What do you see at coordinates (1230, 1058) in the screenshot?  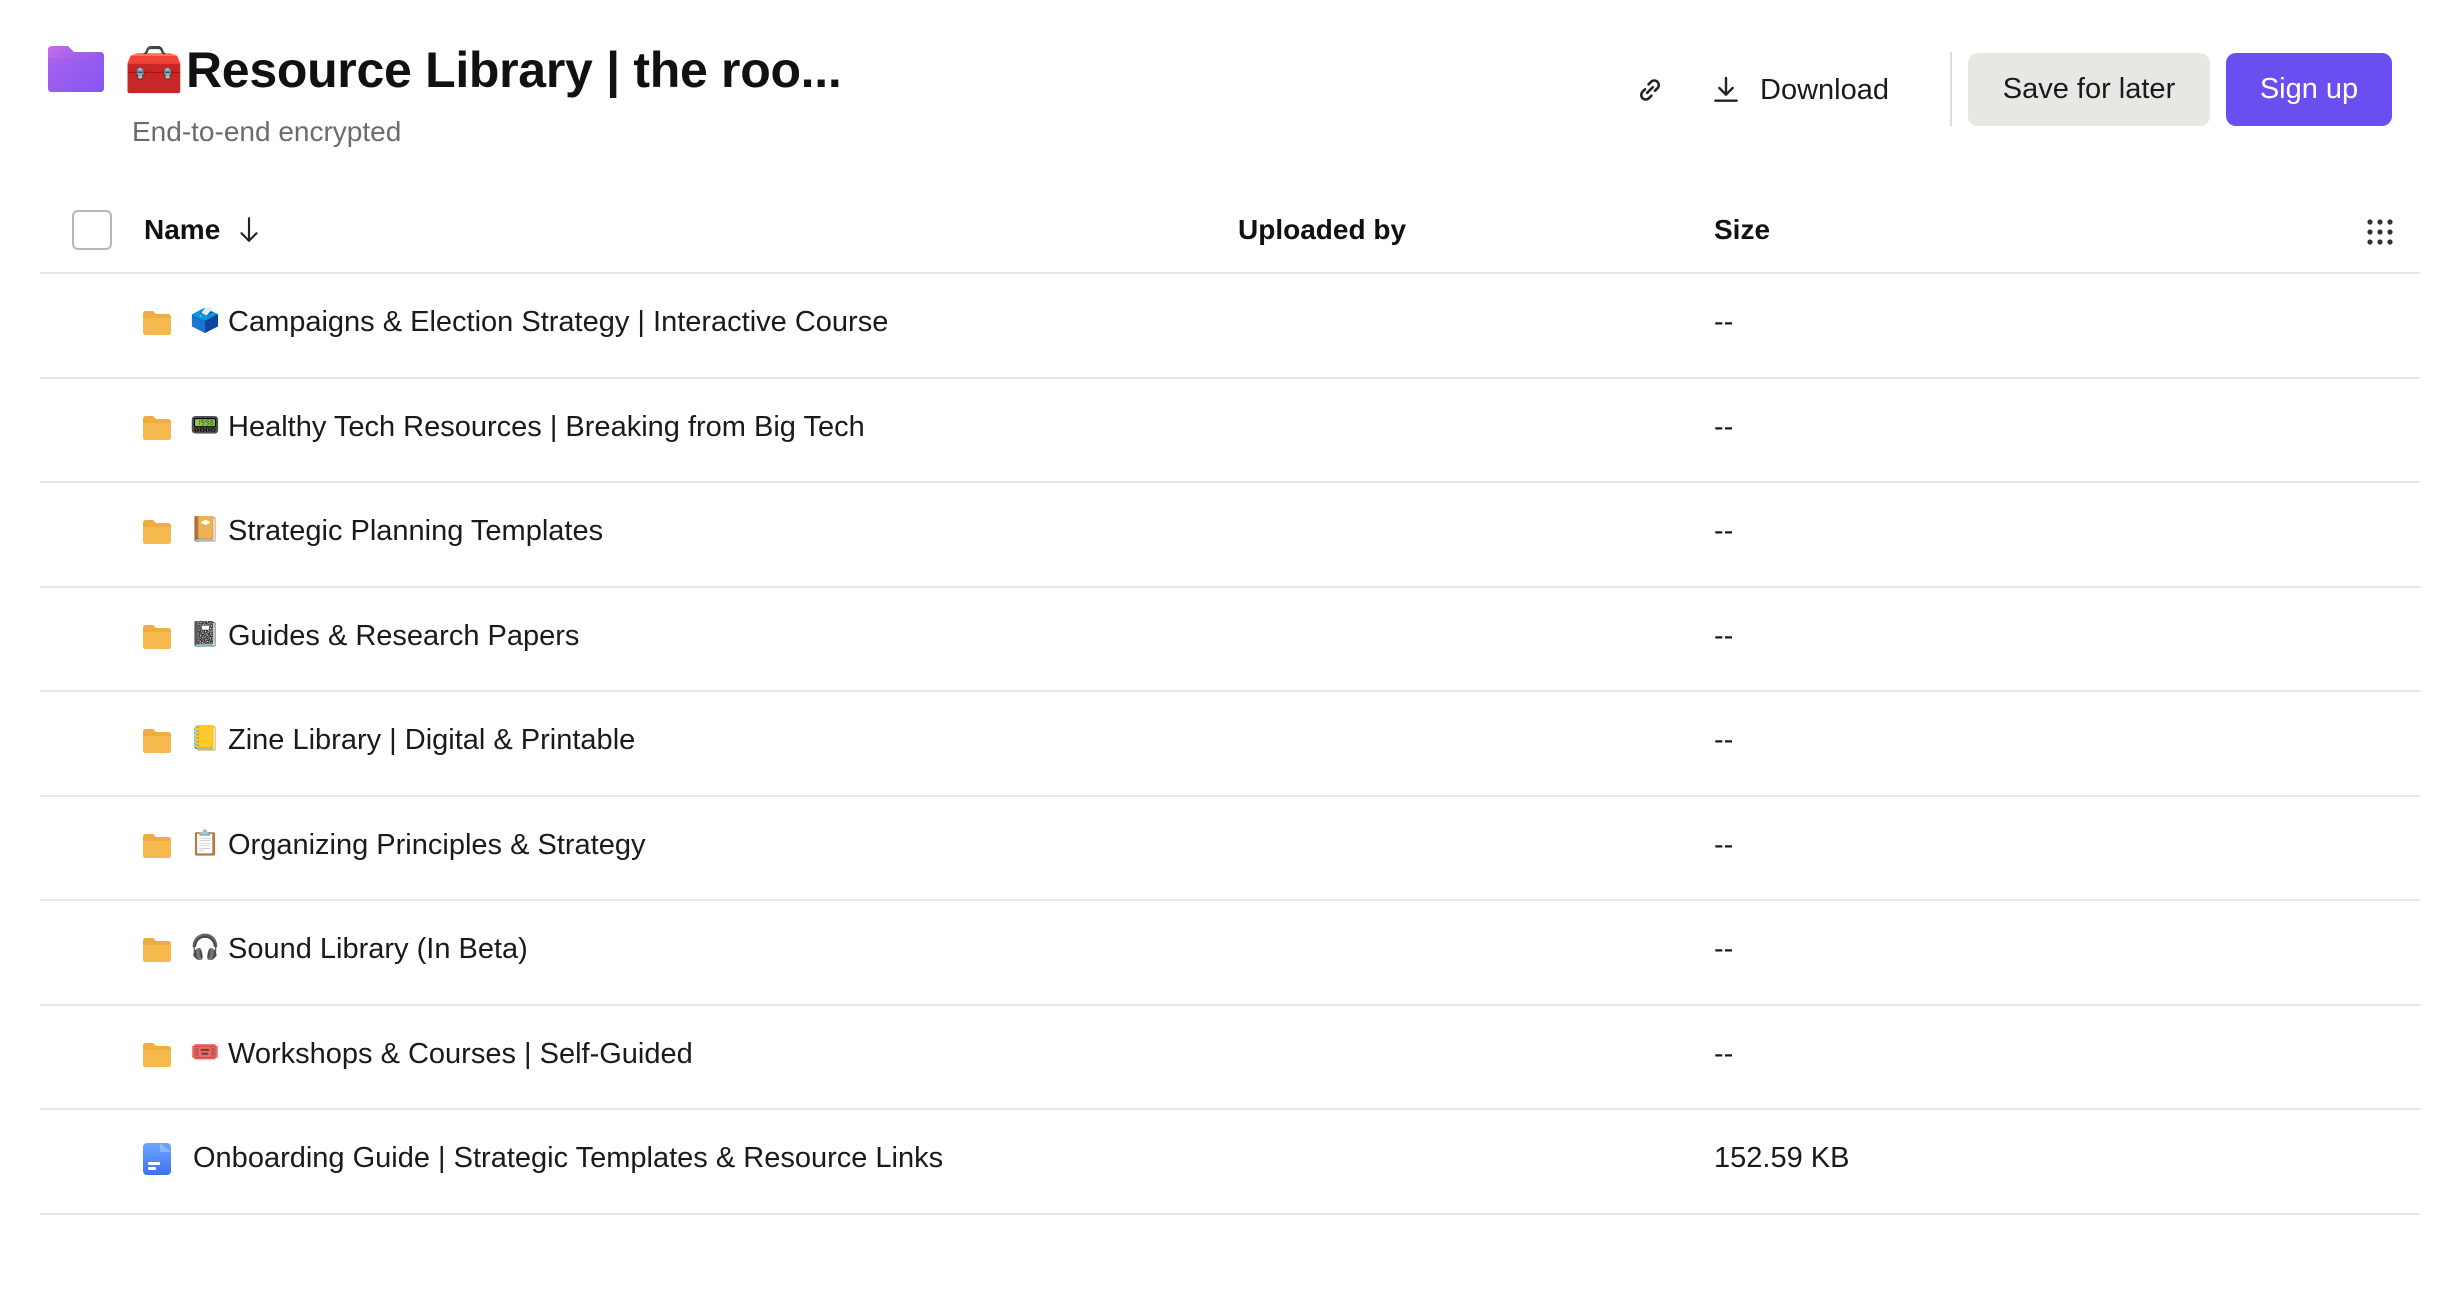 I see `table-row: 🎟️ Workshops & Courses | Self-Guided --` at bounding box center [1230, 1058].